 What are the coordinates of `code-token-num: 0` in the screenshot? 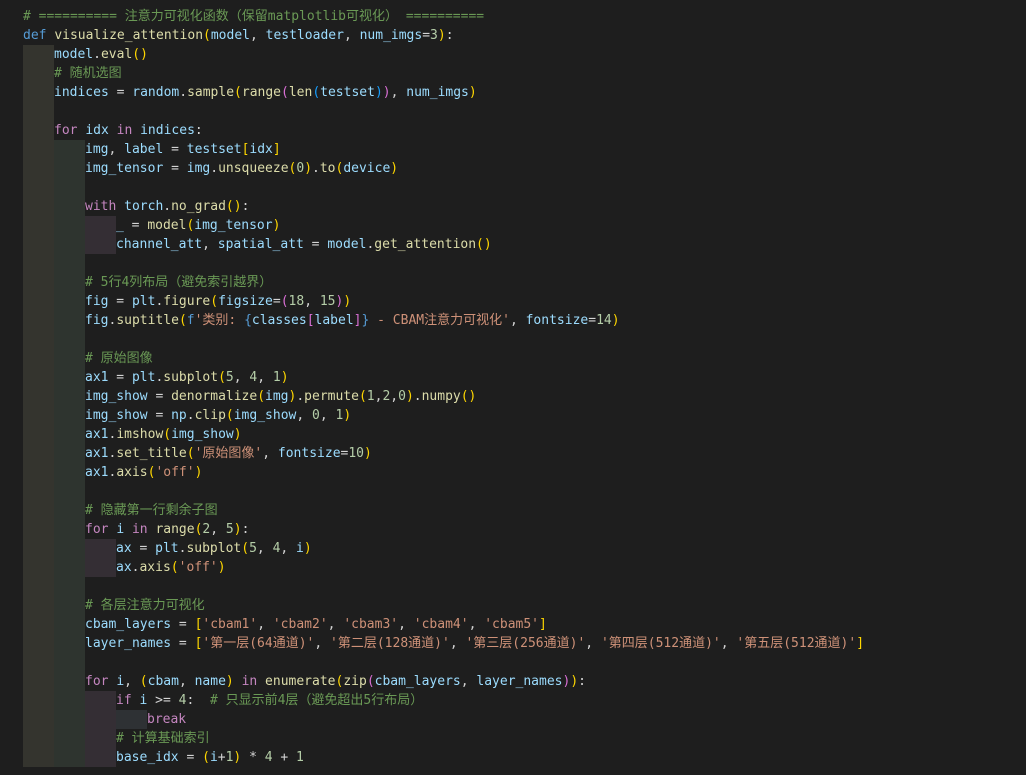 It's located at (300, 168).